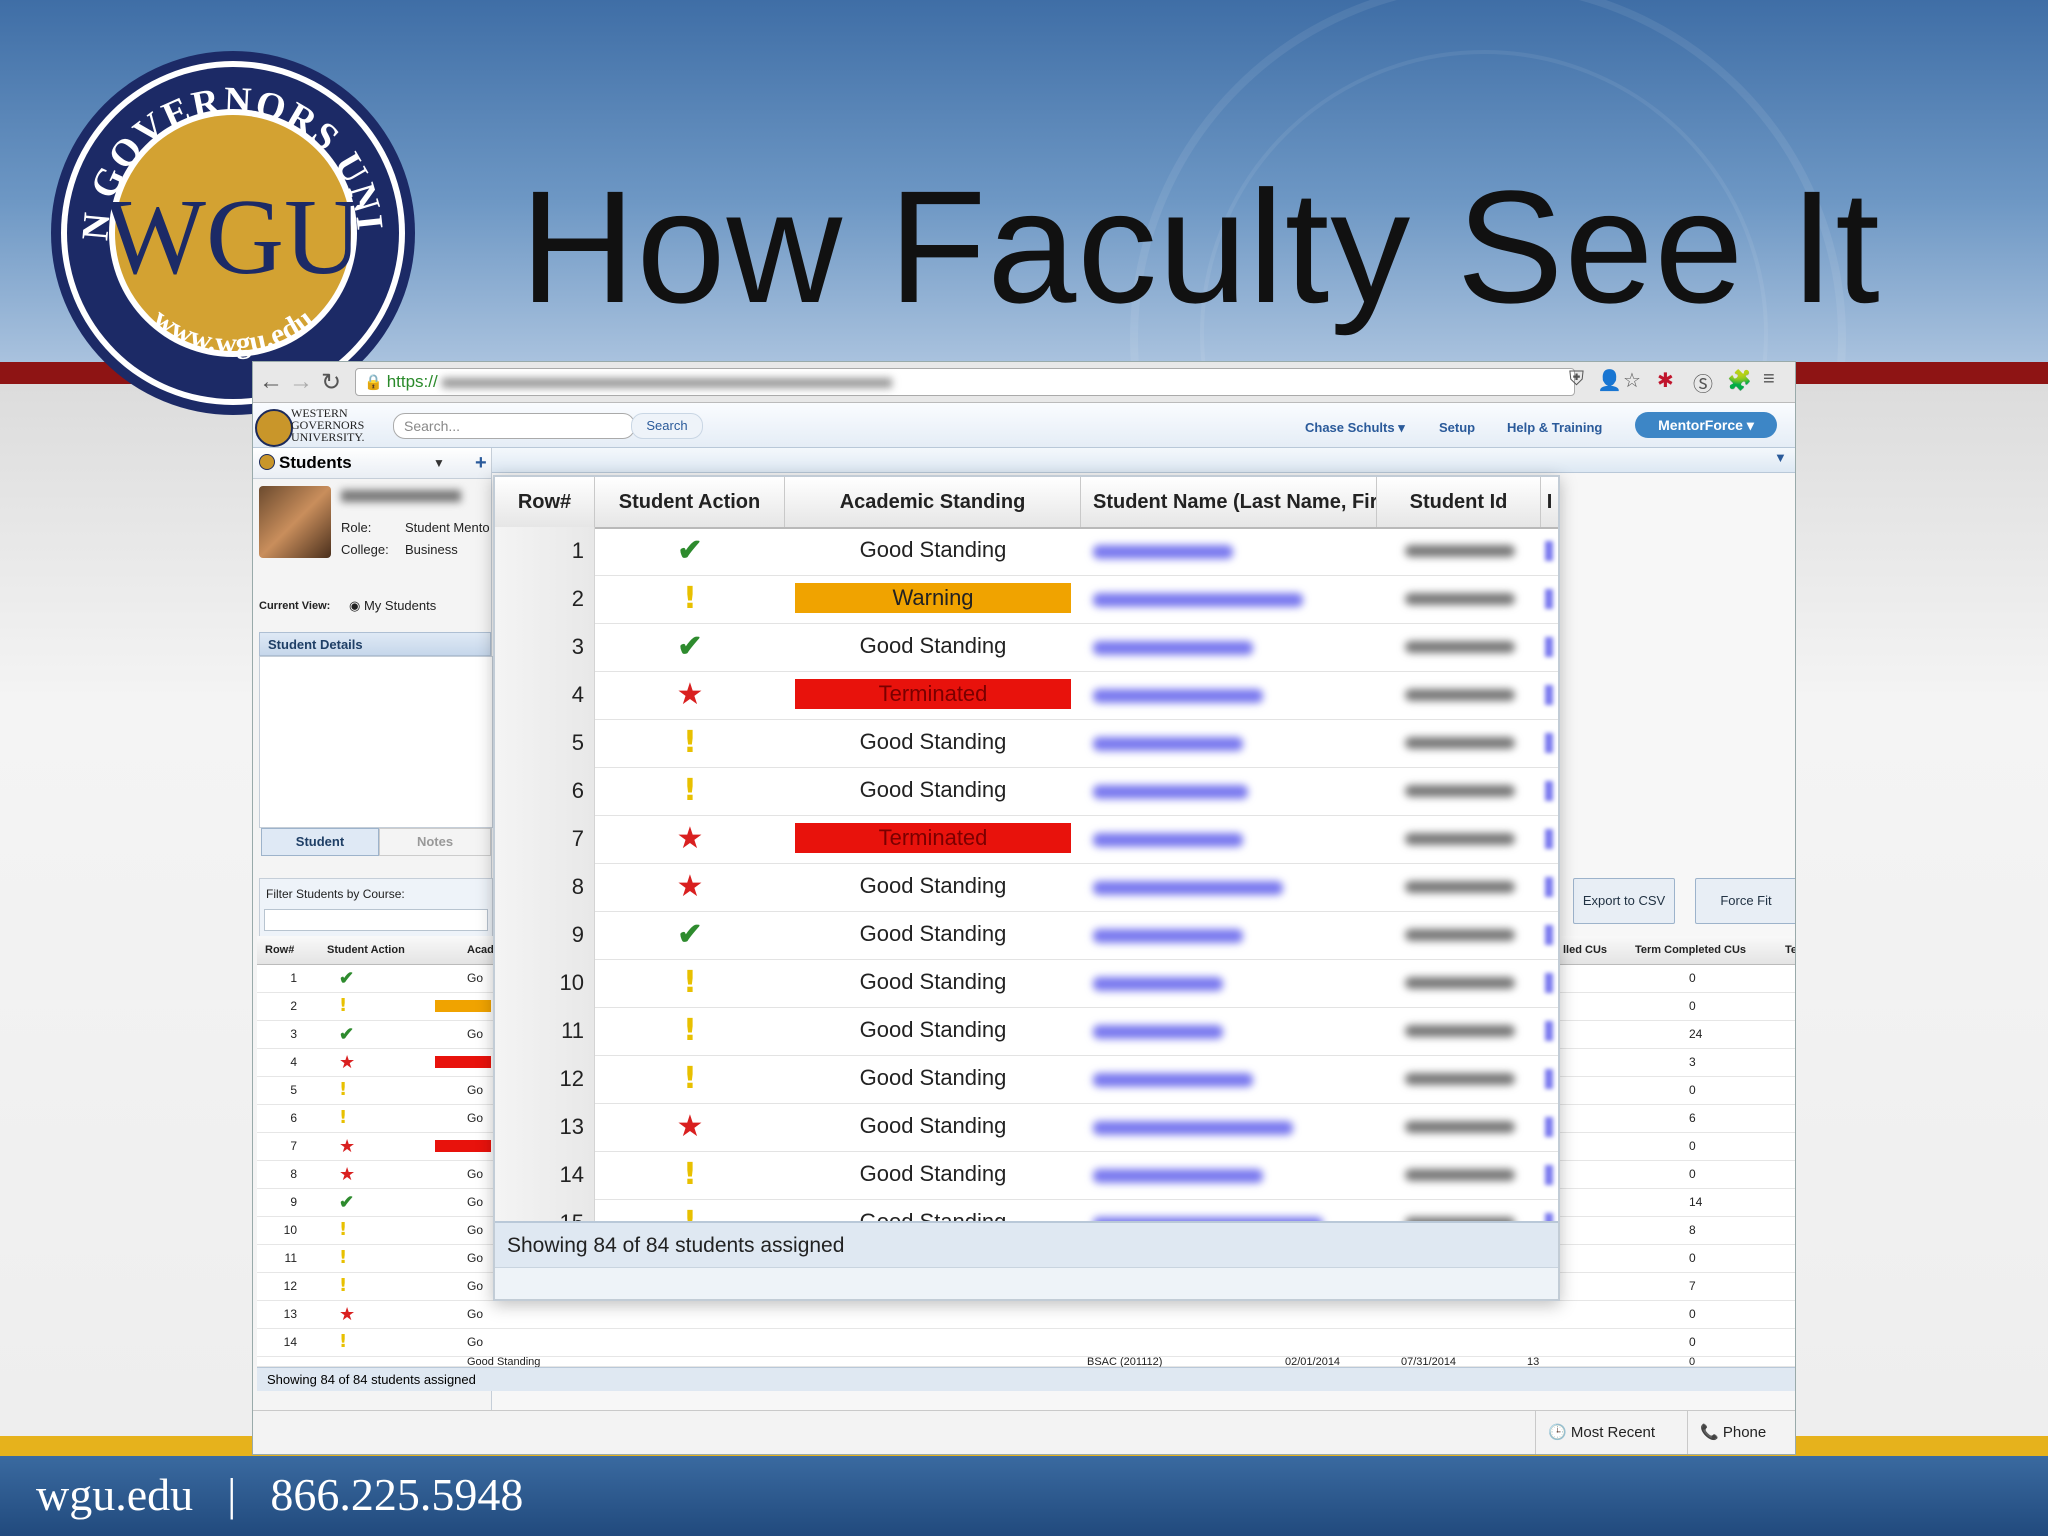 The height and width of the screenshot is (1536, 2048). Describe the element at coordinates (1706, 425) in the screenshot. I see `mentorforce-app-menu: MentorForce ▾` at that location.